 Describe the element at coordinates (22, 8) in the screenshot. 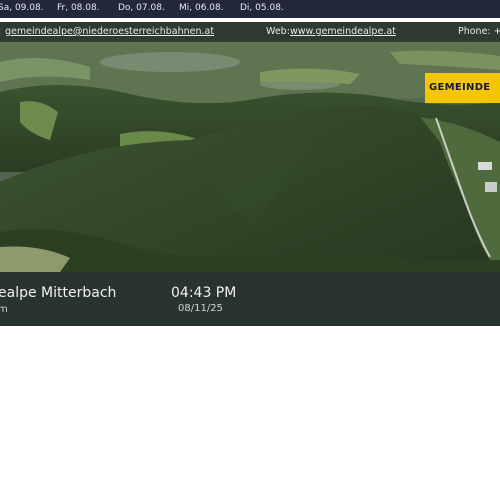

I see `date-tab-1: Sa, 09.08.` at that location.